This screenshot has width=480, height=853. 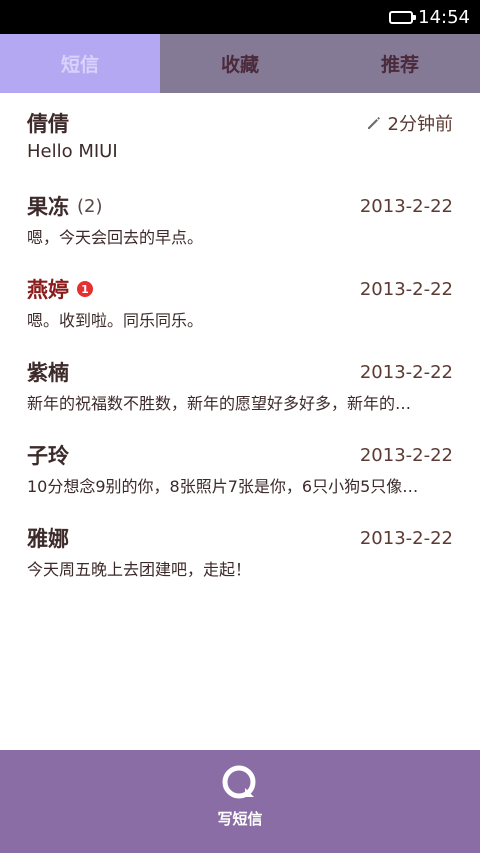 What do you see at coordinates (240, 801) in the screenshot?
I see `compose-button: 写短信` at bounding box center [240, 801].